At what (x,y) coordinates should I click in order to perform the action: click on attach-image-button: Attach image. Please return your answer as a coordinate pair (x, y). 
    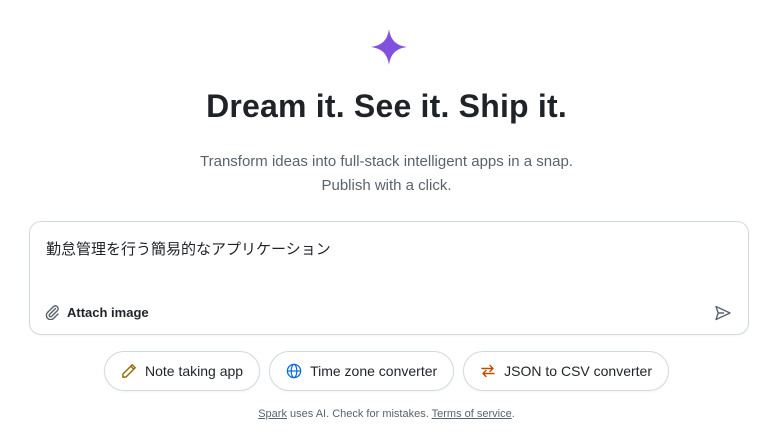
    Looking at the image, I should click on (96, 312).